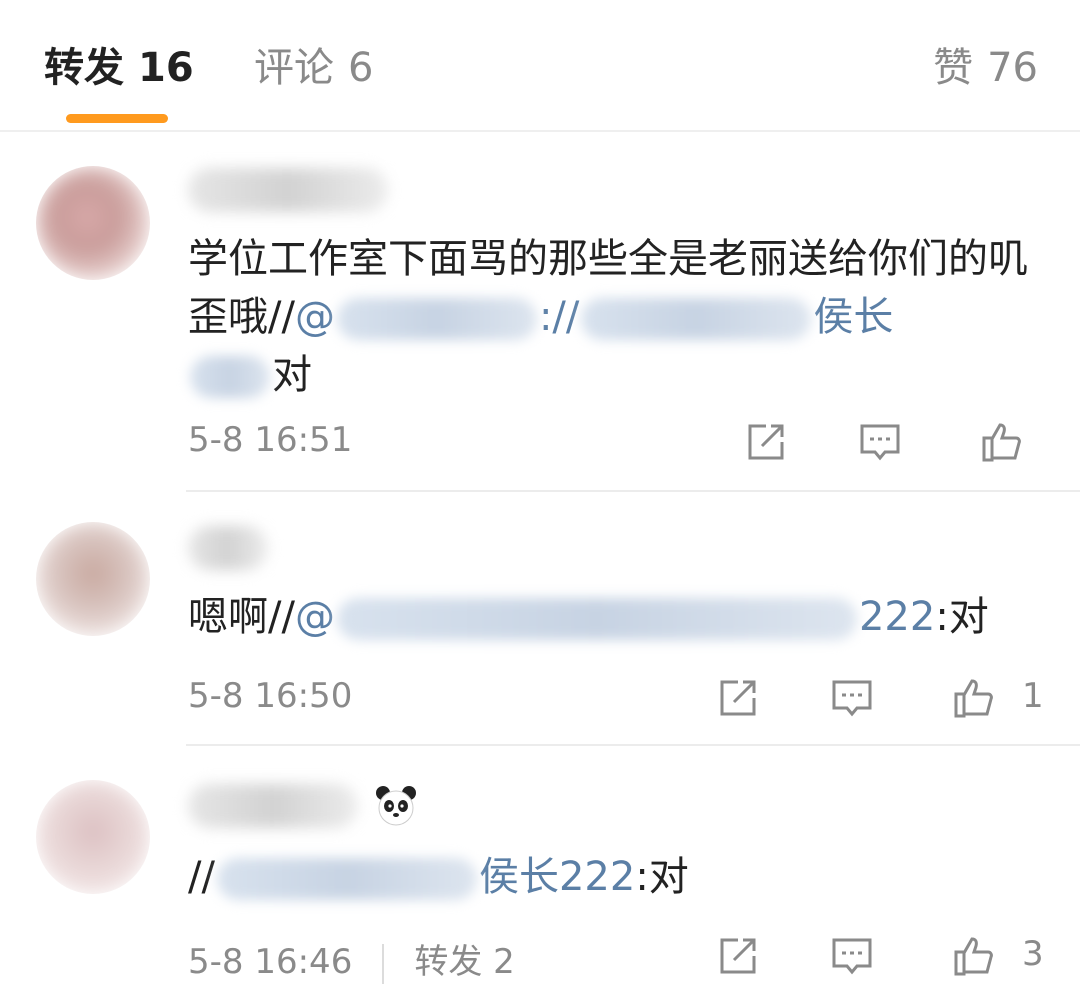  Describe the element at coordinates (853, 317) in the screenshot. I see `mention-tail: 侯长` at that location.